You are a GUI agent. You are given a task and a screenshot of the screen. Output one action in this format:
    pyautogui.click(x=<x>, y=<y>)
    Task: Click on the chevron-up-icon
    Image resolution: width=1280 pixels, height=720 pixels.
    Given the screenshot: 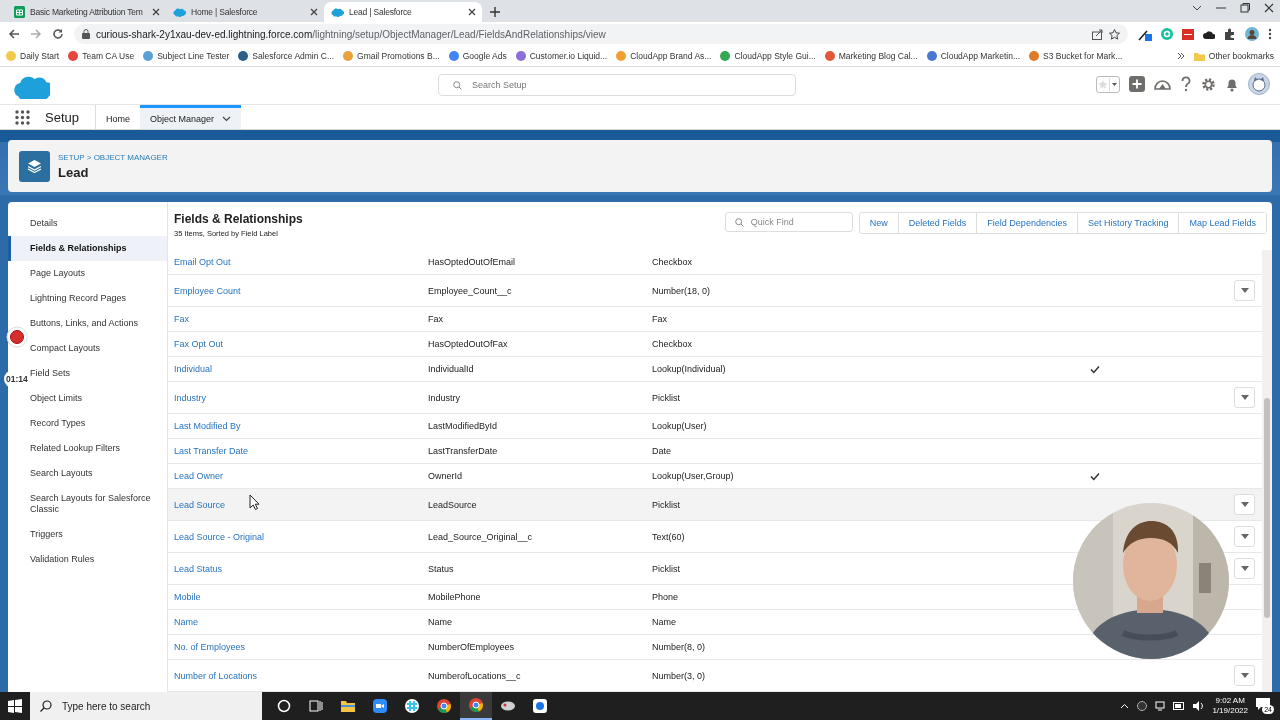 What is the action you would take?
    pyautogui.click(x=1125, y=706)
    